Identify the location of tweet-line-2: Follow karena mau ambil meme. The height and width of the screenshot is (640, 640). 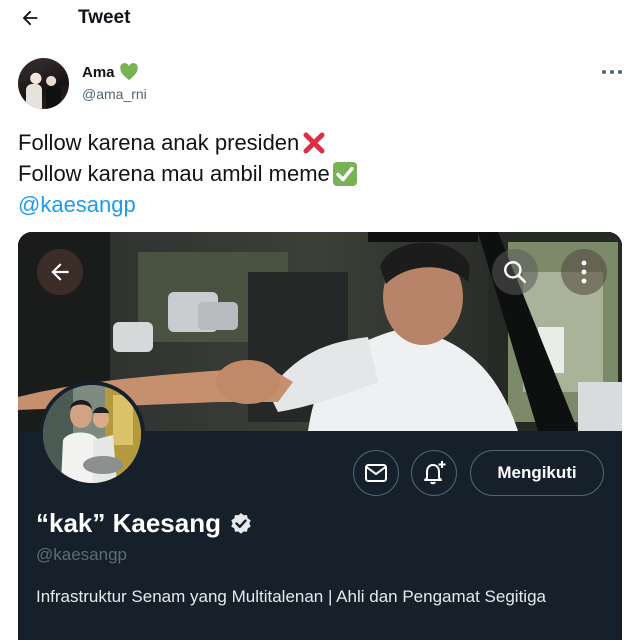
(188, 173).